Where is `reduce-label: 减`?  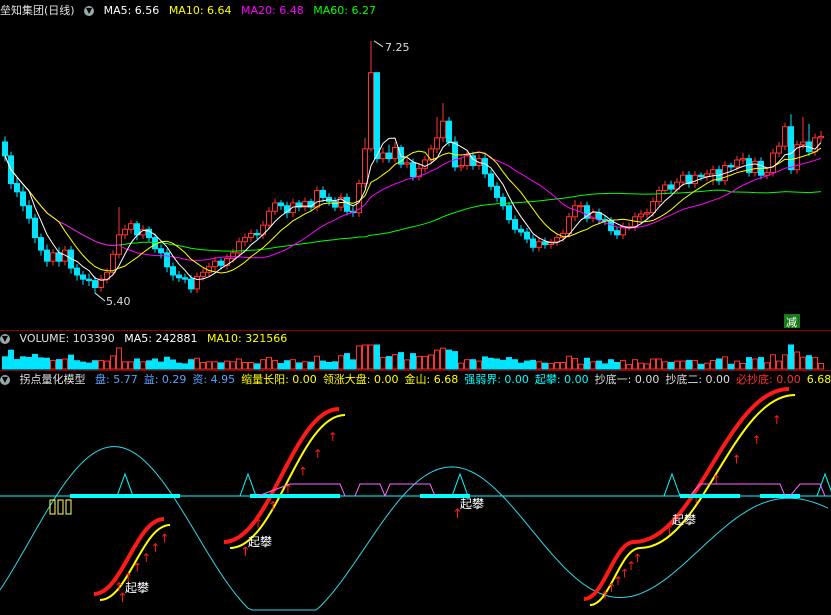 reduce-label: 减 is located at coordinates (791, 322).